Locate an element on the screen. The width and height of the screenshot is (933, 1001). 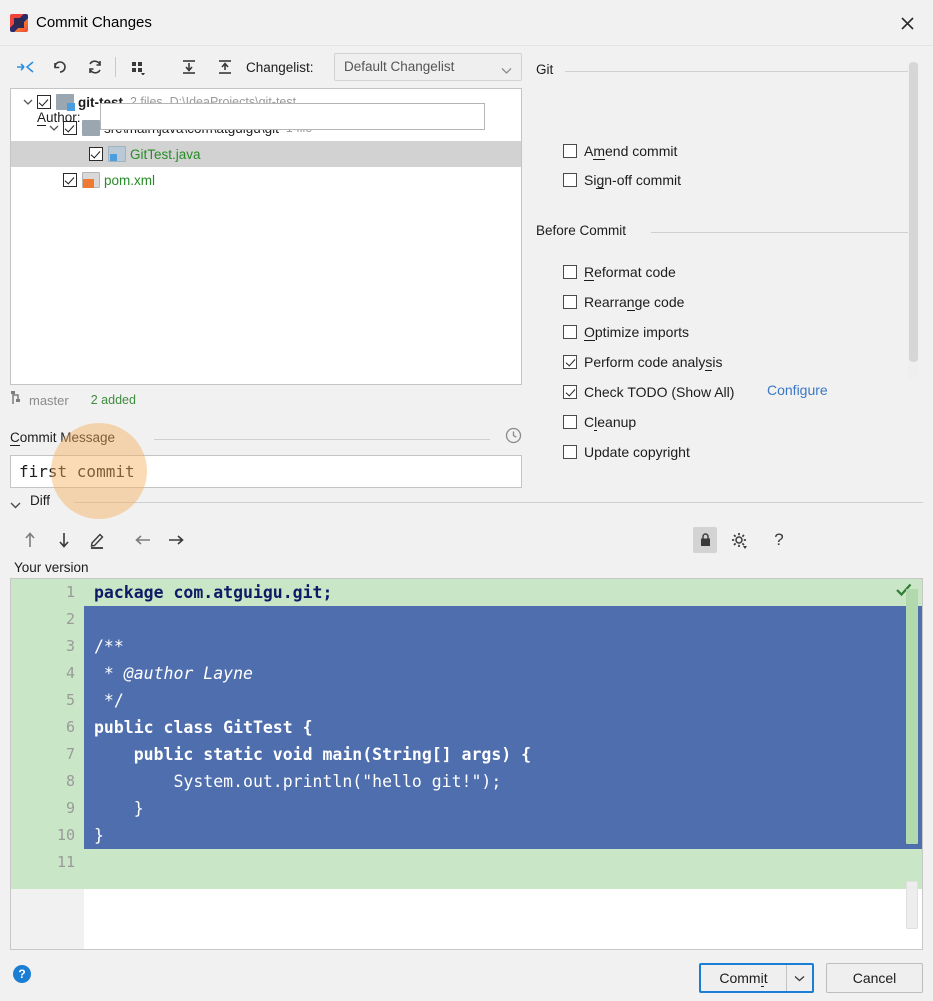
diff-pane-label: Your version is located at coordinates (51, 567).